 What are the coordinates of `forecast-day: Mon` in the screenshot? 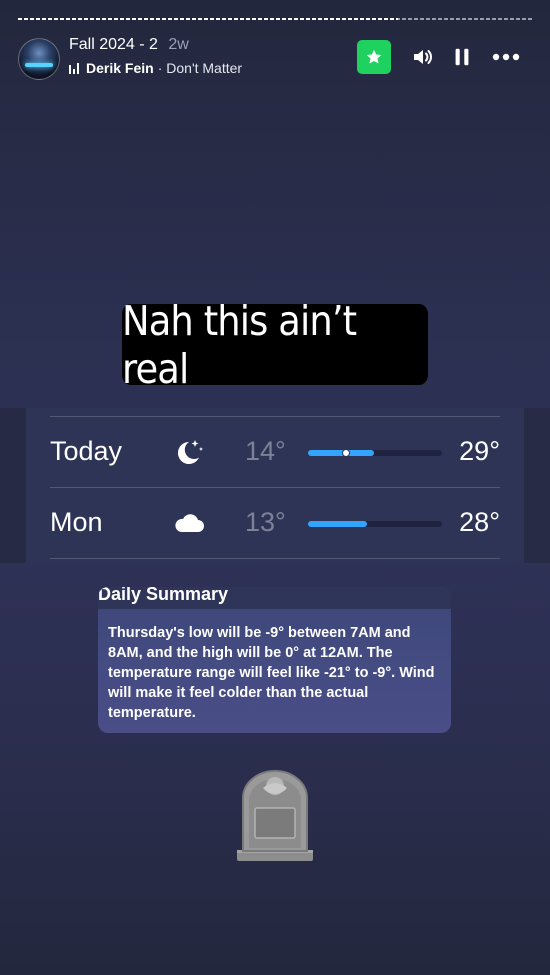 It's located at (76, 522).